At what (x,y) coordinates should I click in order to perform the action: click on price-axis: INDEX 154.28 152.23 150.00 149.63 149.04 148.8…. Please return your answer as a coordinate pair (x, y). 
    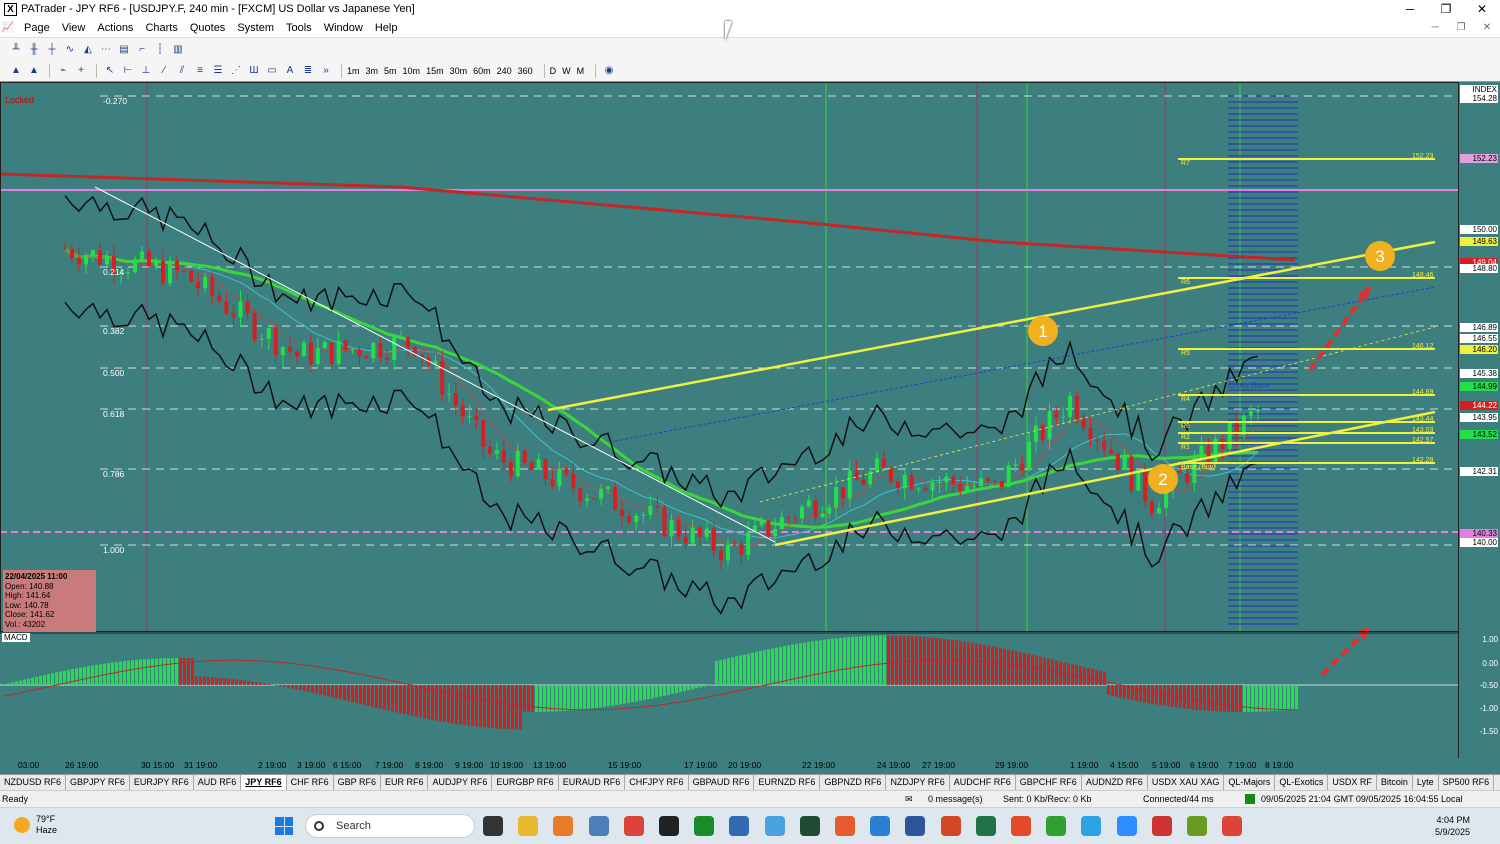
    Looking at the image, I should click on (1479, 420).